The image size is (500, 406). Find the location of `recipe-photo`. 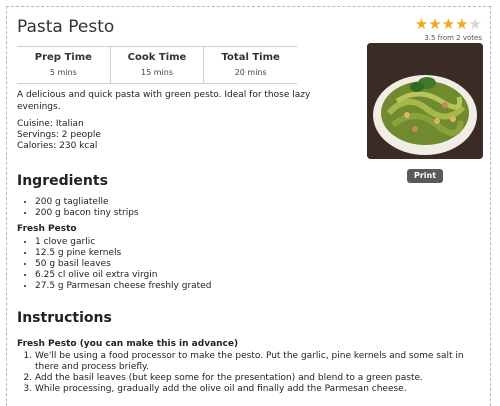

recipe-photo is located at coordinates (425, 101).